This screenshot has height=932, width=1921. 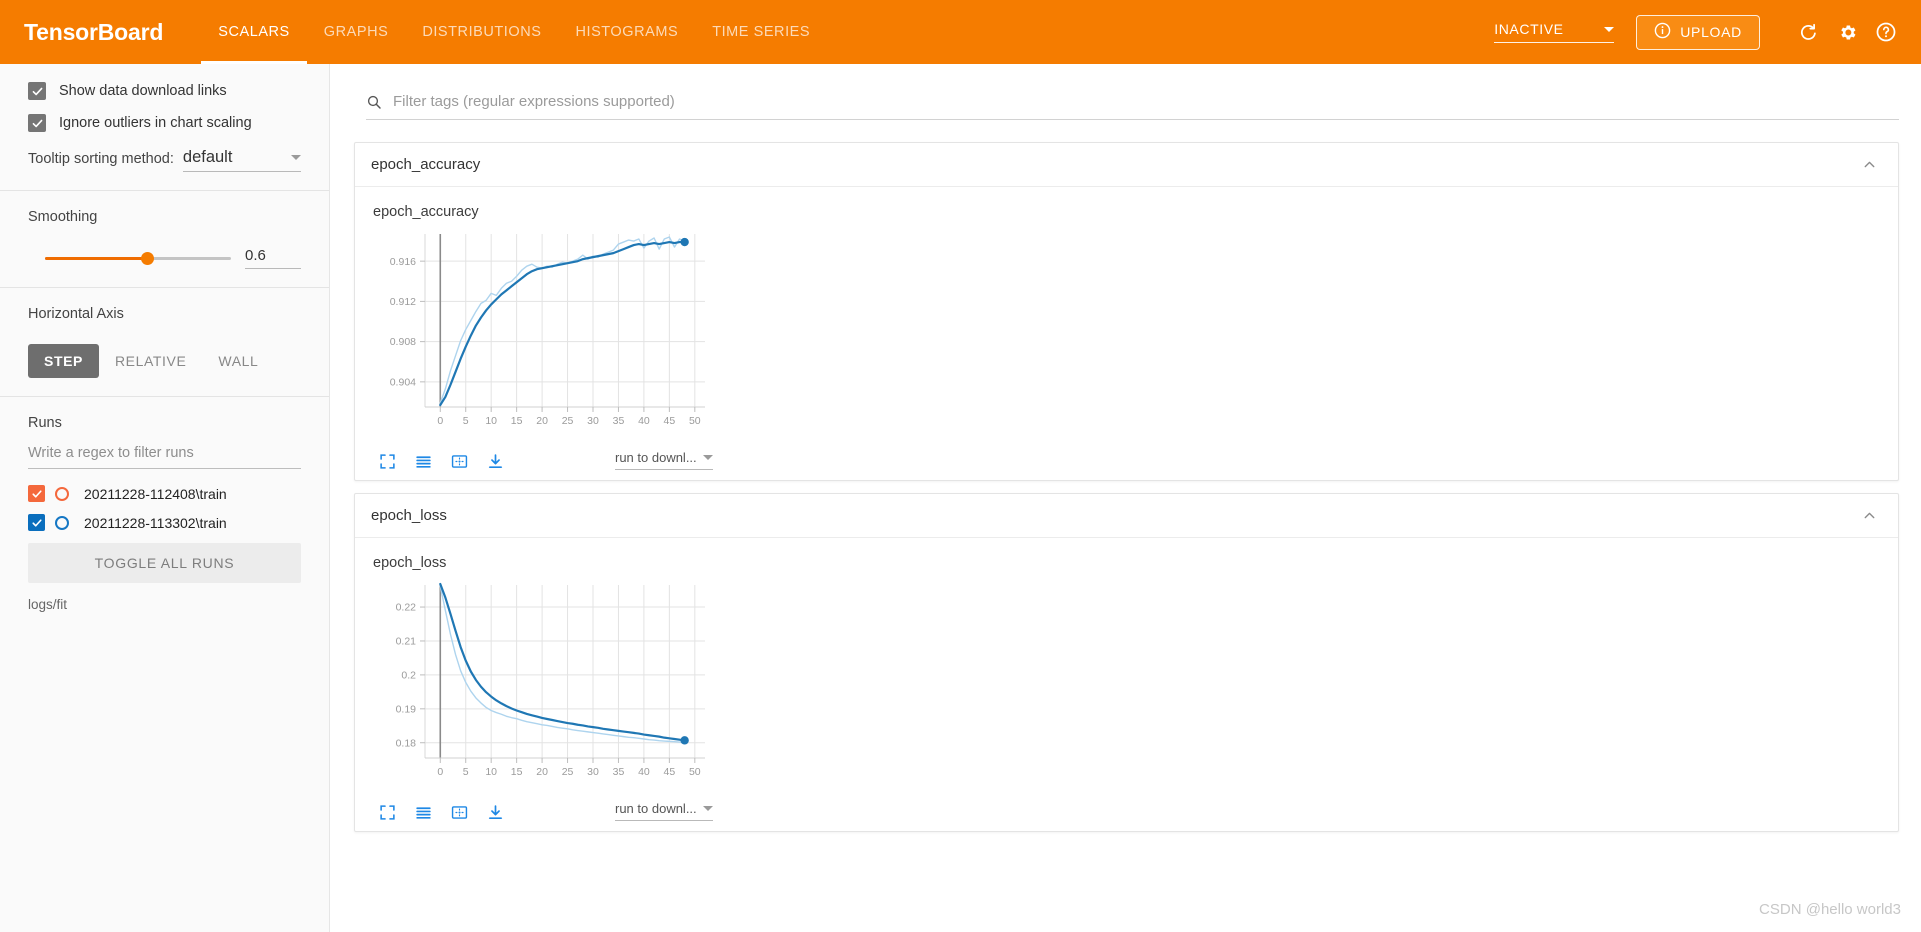 I want to click on run-item-1: 20211228-113302\train, so click(x=164, y=522).